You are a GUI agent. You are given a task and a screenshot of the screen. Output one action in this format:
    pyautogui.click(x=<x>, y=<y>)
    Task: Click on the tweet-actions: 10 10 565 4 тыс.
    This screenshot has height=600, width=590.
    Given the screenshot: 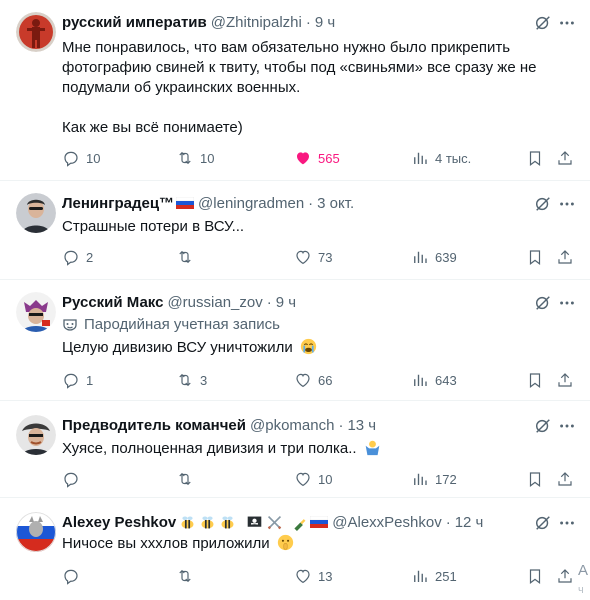 What is the action you would take?
    pyautogui.click(x=320, y=158)
    